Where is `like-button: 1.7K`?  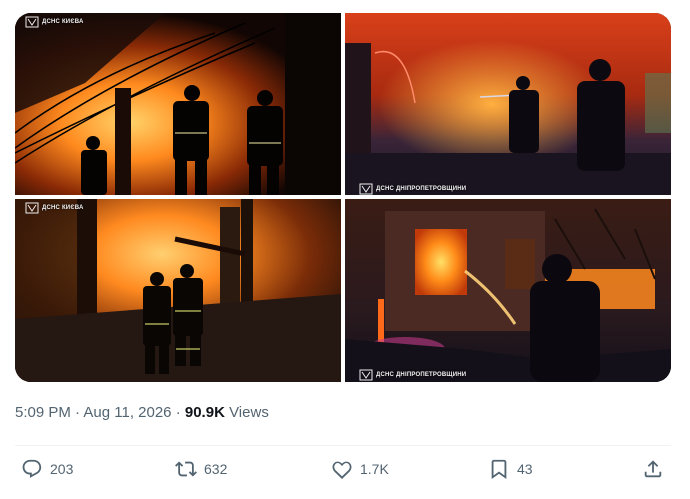
like-button: 1.7K is located at coordinates (360, 469).